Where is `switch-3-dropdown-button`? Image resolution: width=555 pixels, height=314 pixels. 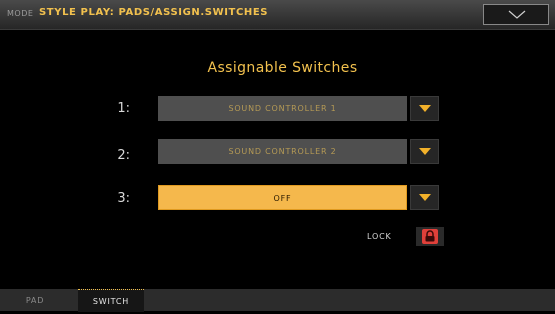
switch-3-dropdown-button is located at coordinates (424, 197).